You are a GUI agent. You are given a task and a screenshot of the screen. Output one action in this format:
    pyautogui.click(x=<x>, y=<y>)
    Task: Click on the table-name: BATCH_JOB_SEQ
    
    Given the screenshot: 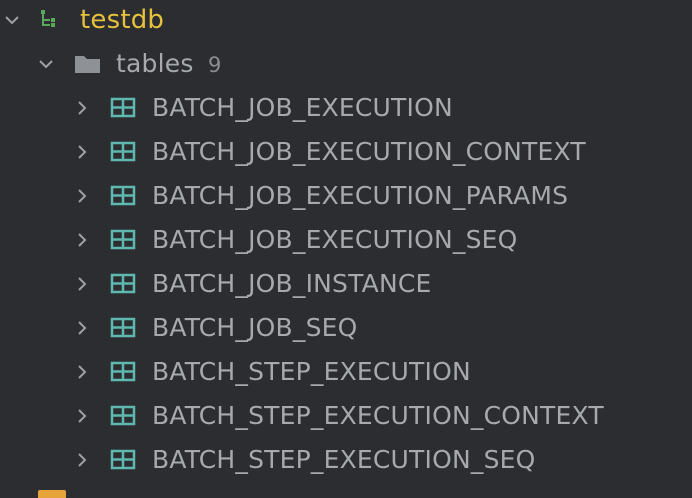 What is the action you would take?
    pyautogui.click(x=255, y=327)
    